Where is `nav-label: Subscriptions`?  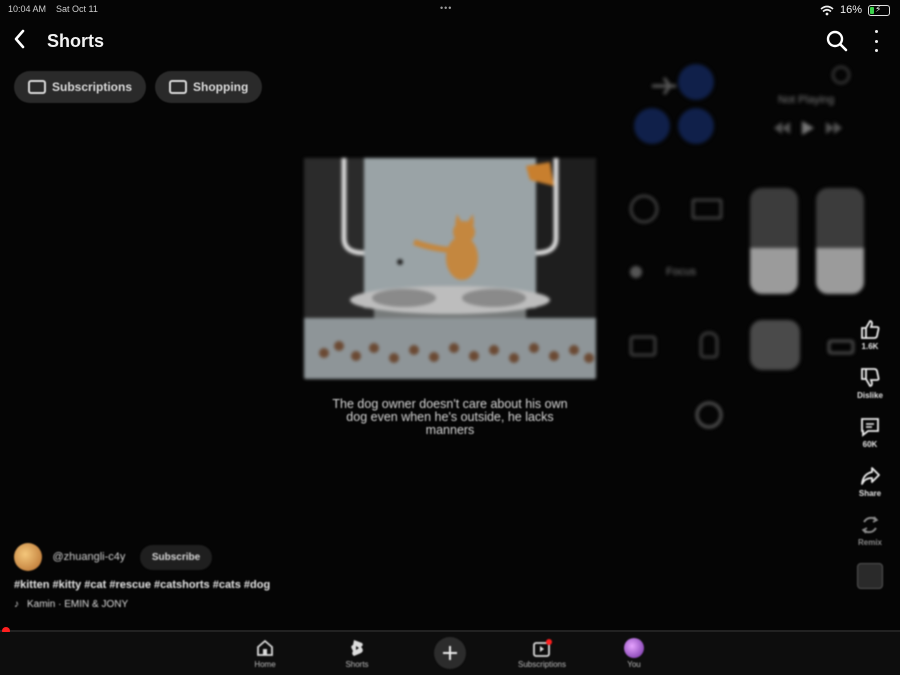 nav-label: Subscriptions is located at coordinates (542, 664).